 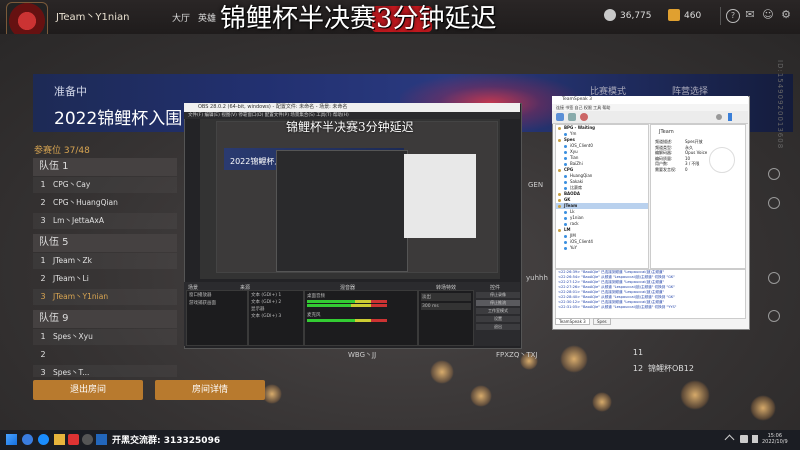 What do you see at coordinates (73, 439) in the screenshot?
I see `app-icon` at bounding box center [73, 439].